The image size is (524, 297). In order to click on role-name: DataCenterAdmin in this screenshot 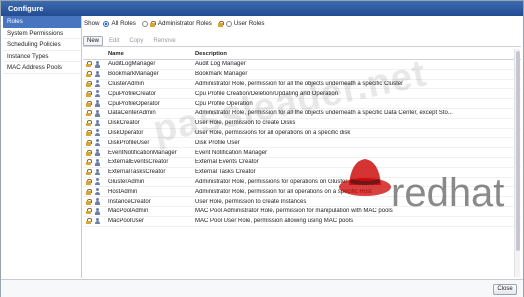, I will do `click(132, 113)`.